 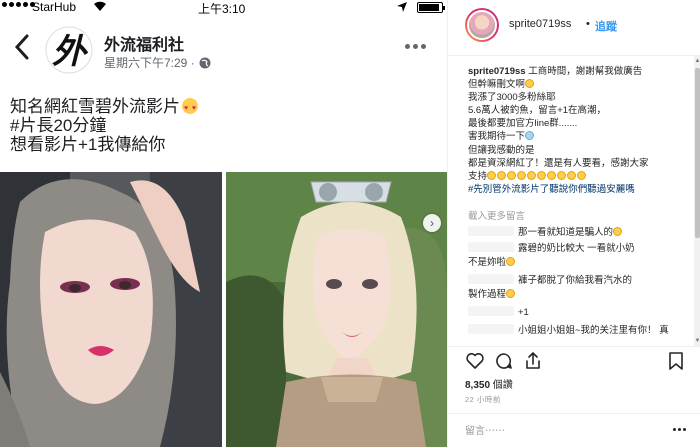 What do you see at coordinates (540, 24) in the screenshot?
I see `header-username: sprite0719ss` at bounding box center [540, 24].